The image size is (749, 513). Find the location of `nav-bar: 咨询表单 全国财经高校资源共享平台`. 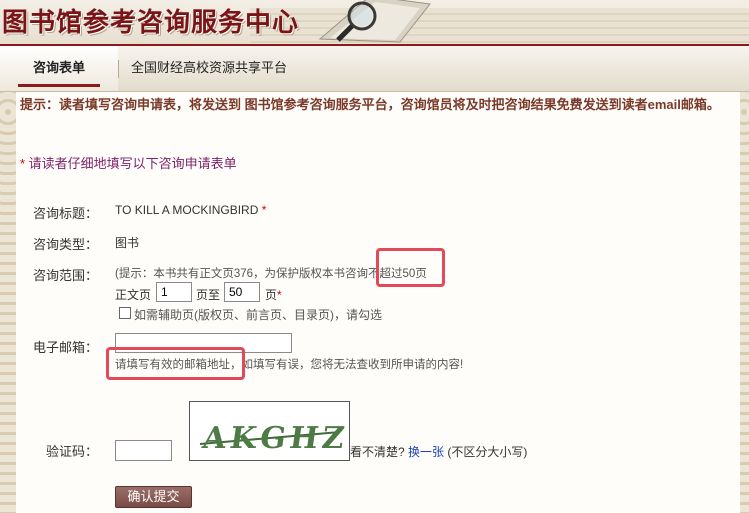

nav-bar: 咨询表单 全国财经高校资源共享平台 is located at coordinates (374, 69).